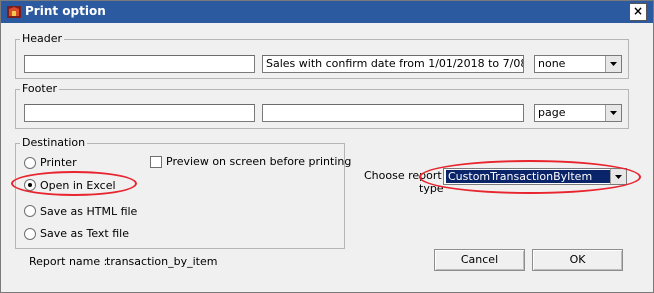 This screenshot has height=293, width=654. Describe the element at coordinates (39, 88) in the screenshot. I see `footer-legend: Footer` at that location.